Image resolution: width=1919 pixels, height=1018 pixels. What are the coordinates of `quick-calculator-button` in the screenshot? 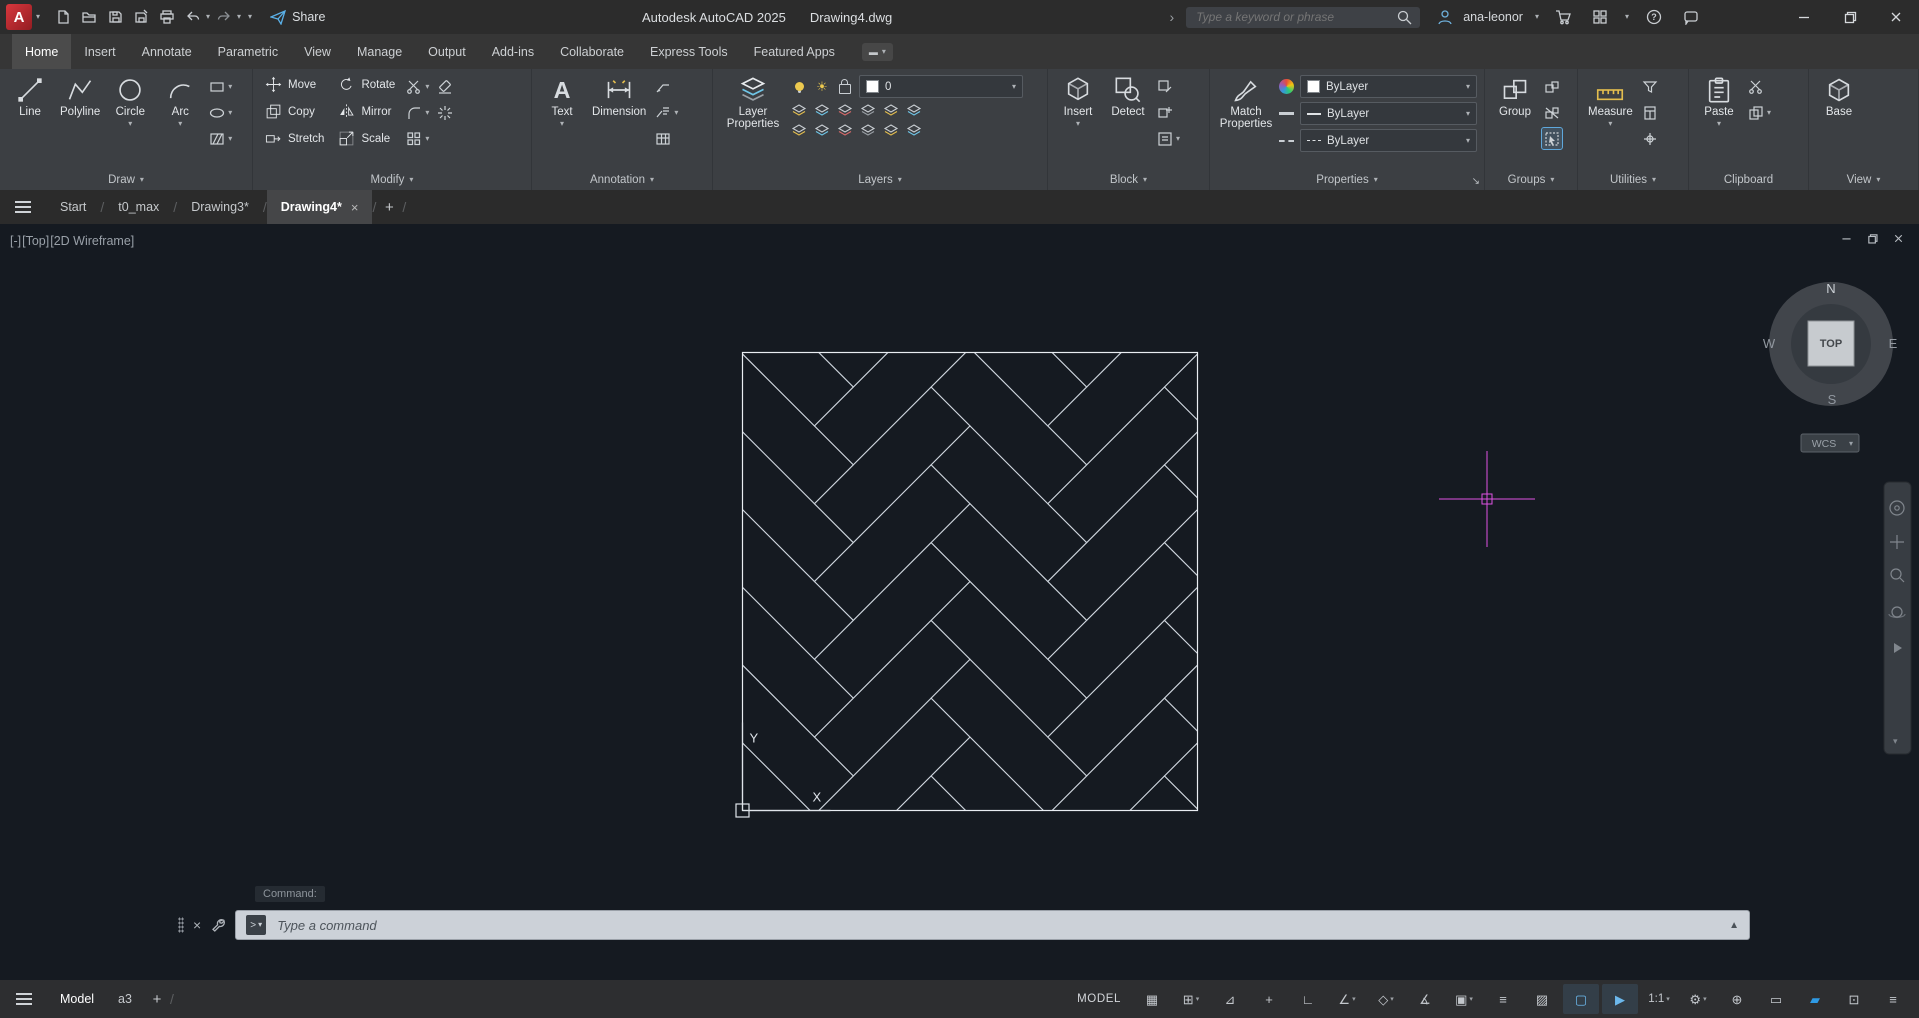 It's located at (1650, 112).